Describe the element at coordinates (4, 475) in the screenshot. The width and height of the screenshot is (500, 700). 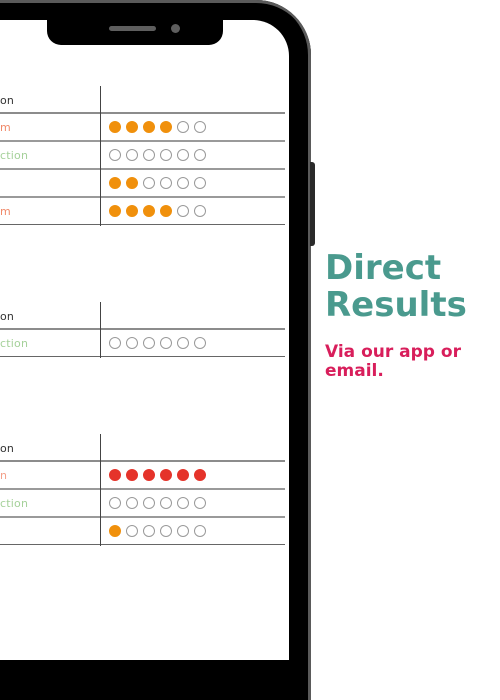
I see `row-label: n` at that location.